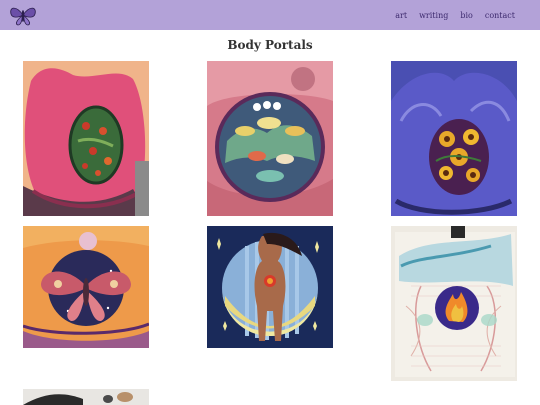  I want to click on gallery-item-moth-belly, so click(86, 287).